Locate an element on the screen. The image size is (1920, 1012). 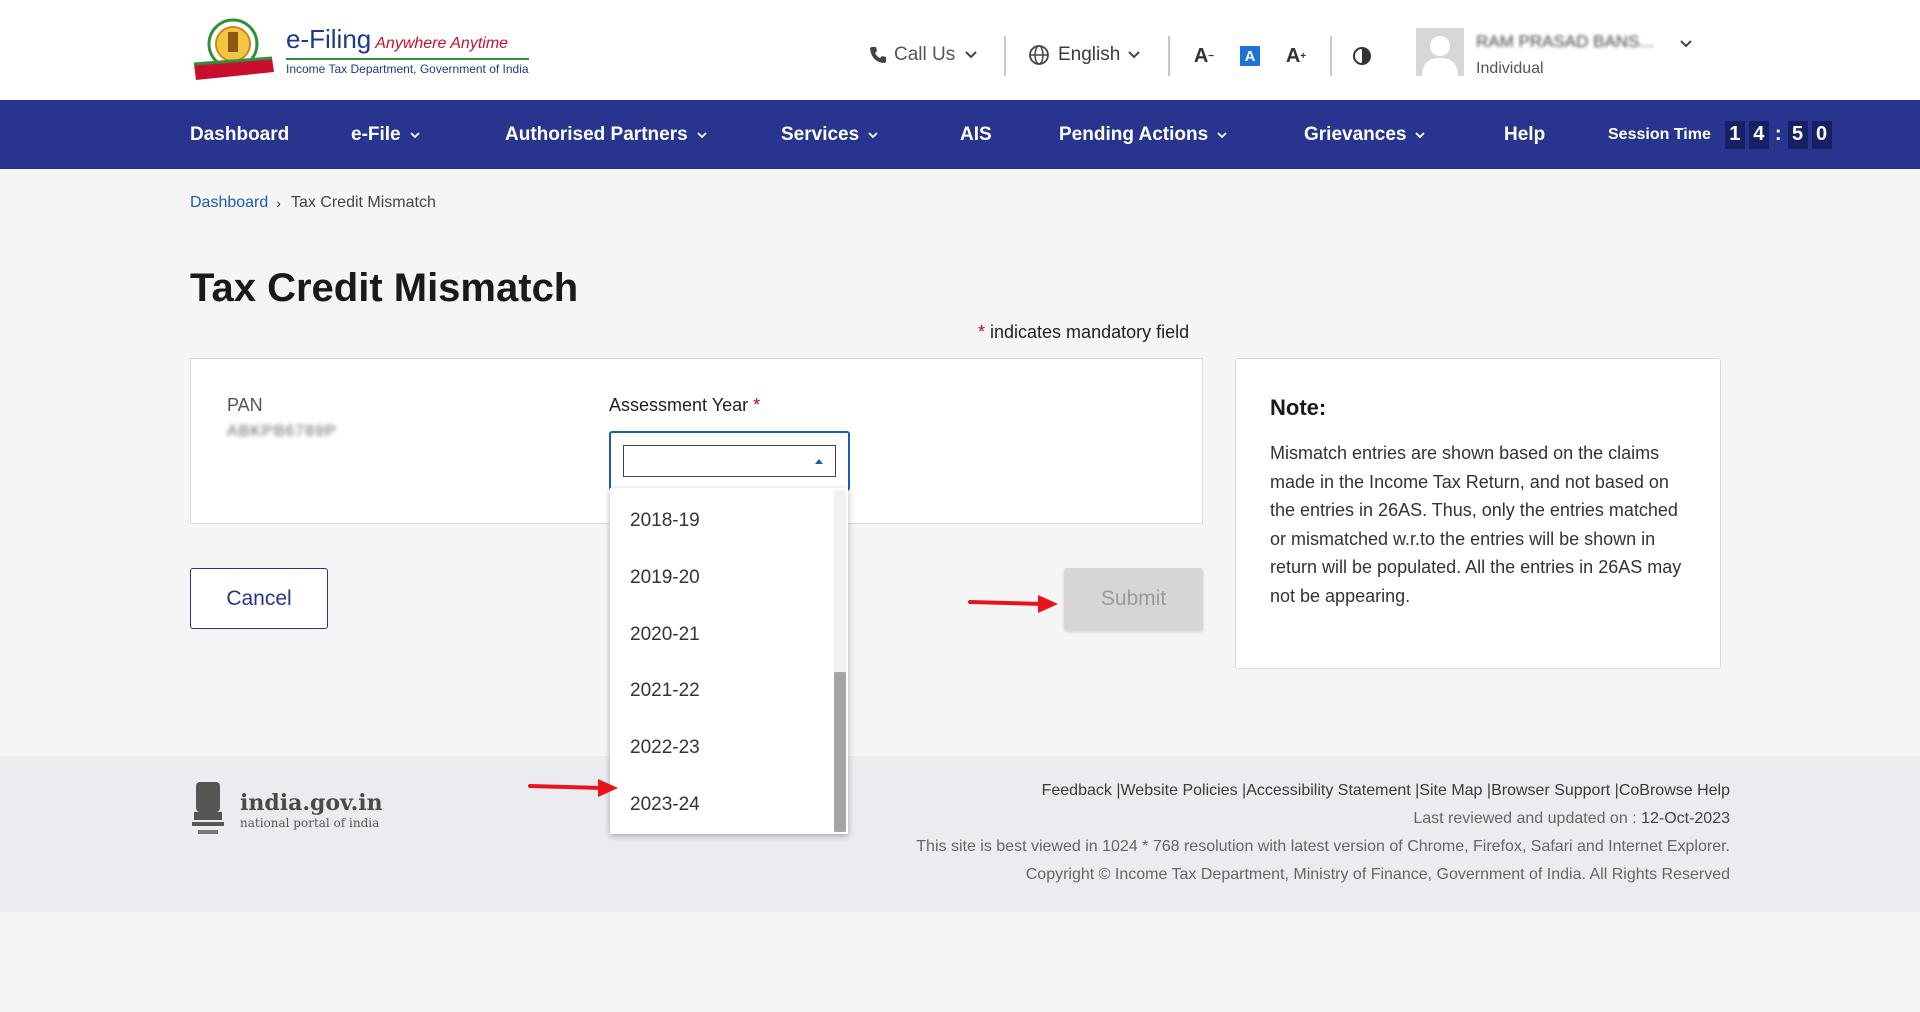
footer-link-cobrowse-help: CoBrowse Help is located at coordinates (1674, 790).